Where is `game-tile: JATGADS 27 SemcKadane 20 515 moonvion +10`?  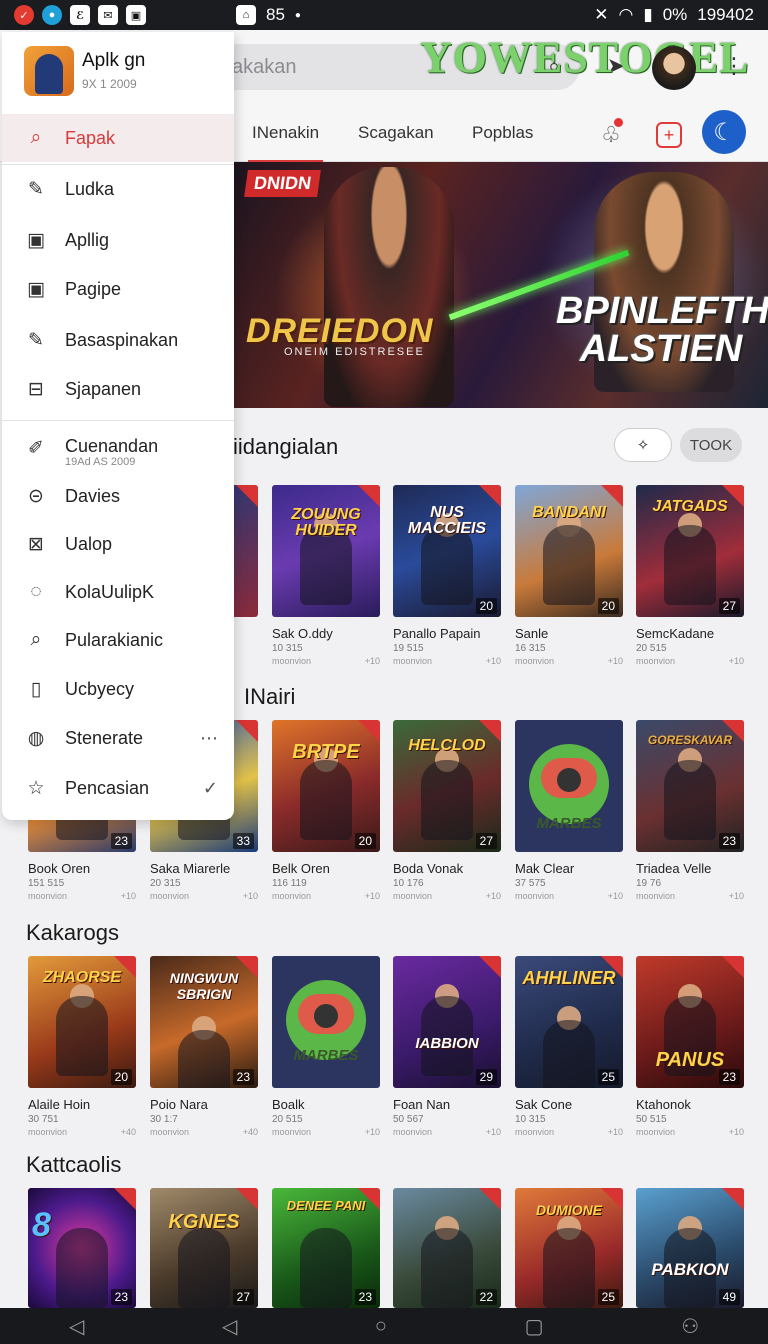 game-tile: JATGADS 27 SemcKadane 20 515 moonvion +10 is located at coordinates (690, 575).